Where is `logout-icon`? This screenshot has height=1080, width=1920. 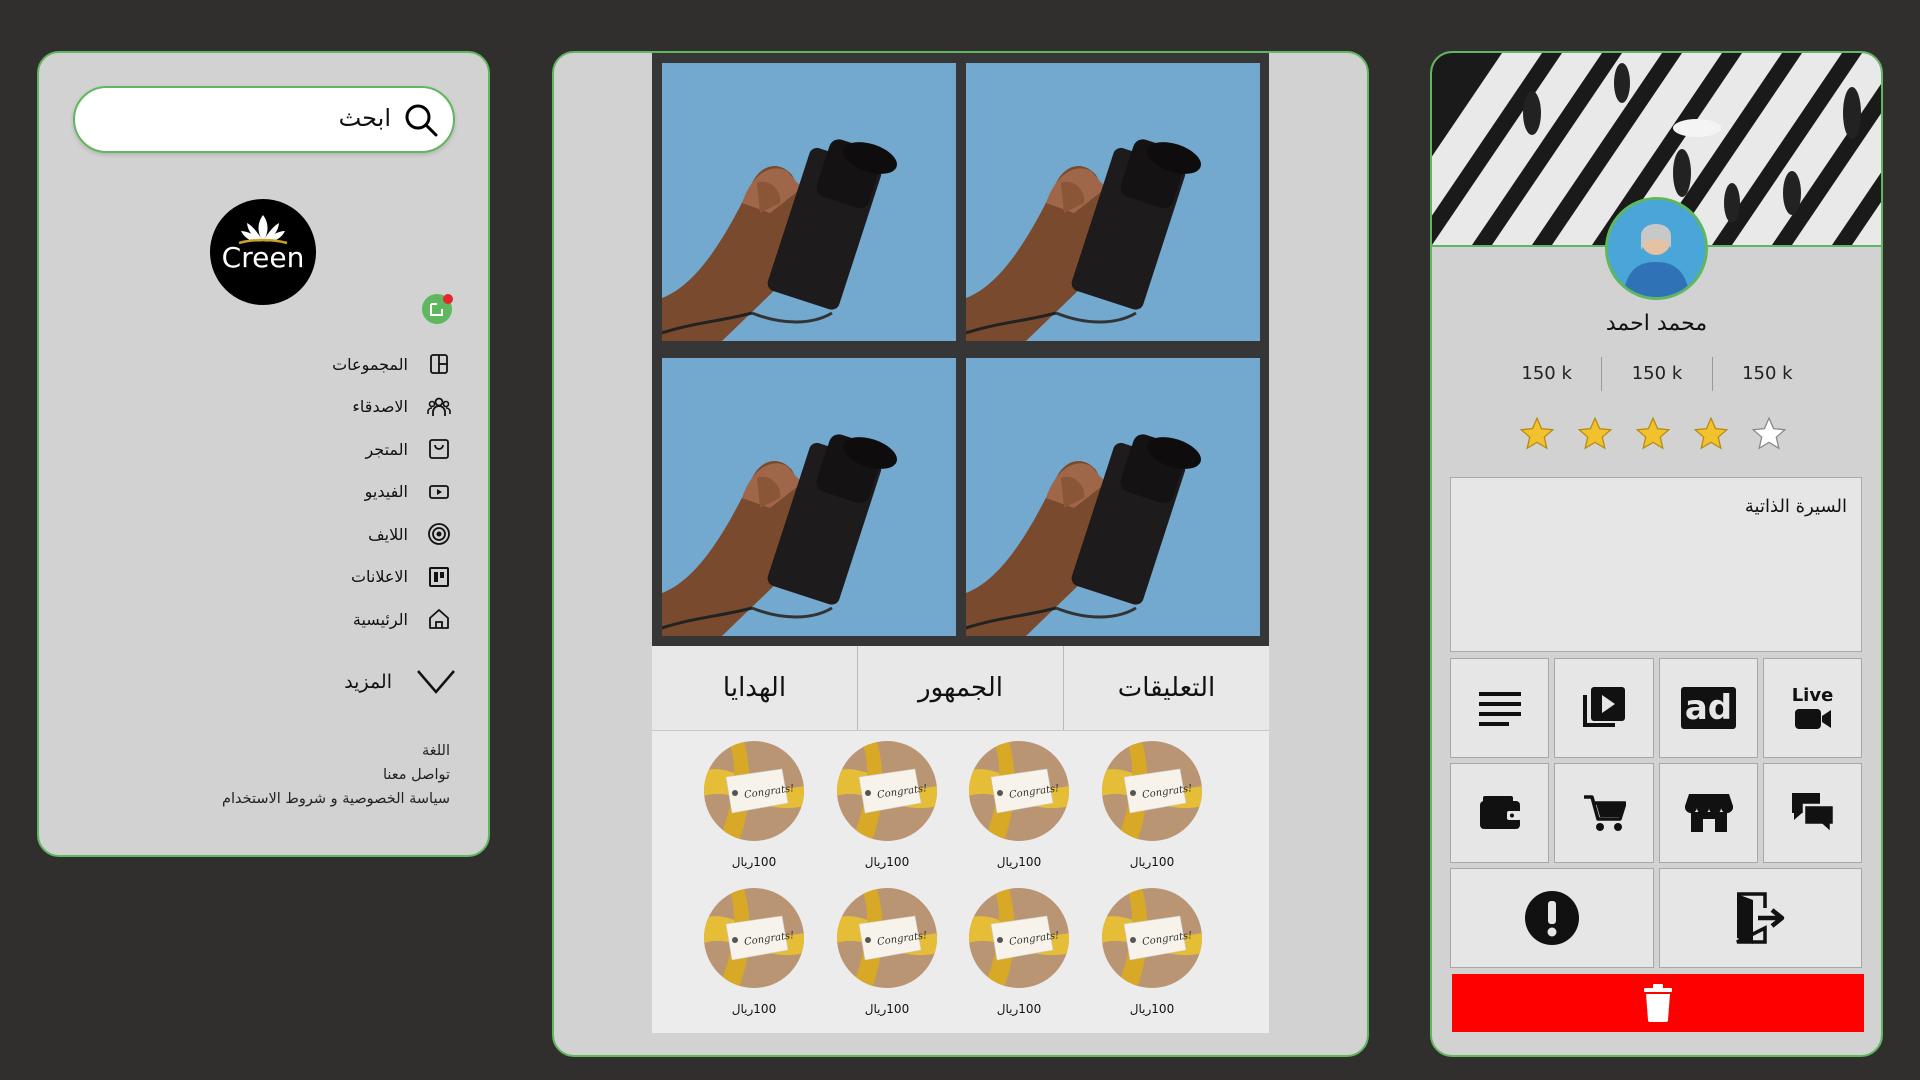
logout-icon is located at coordinates (1759, 918).